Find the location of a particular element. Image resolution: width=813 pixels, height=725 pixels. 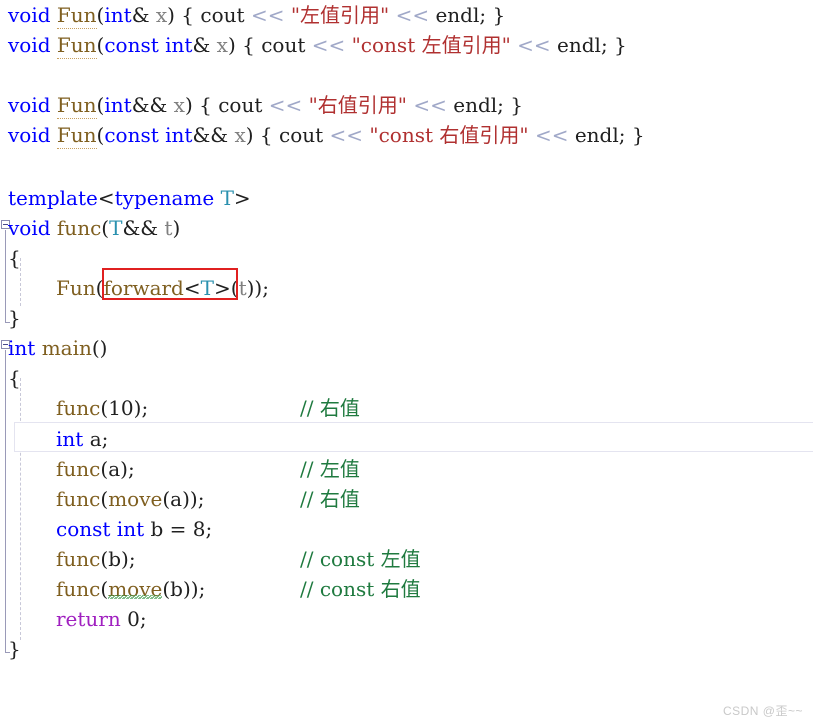

code-line: void func(T&& t) is located at coordinates (94, 228).